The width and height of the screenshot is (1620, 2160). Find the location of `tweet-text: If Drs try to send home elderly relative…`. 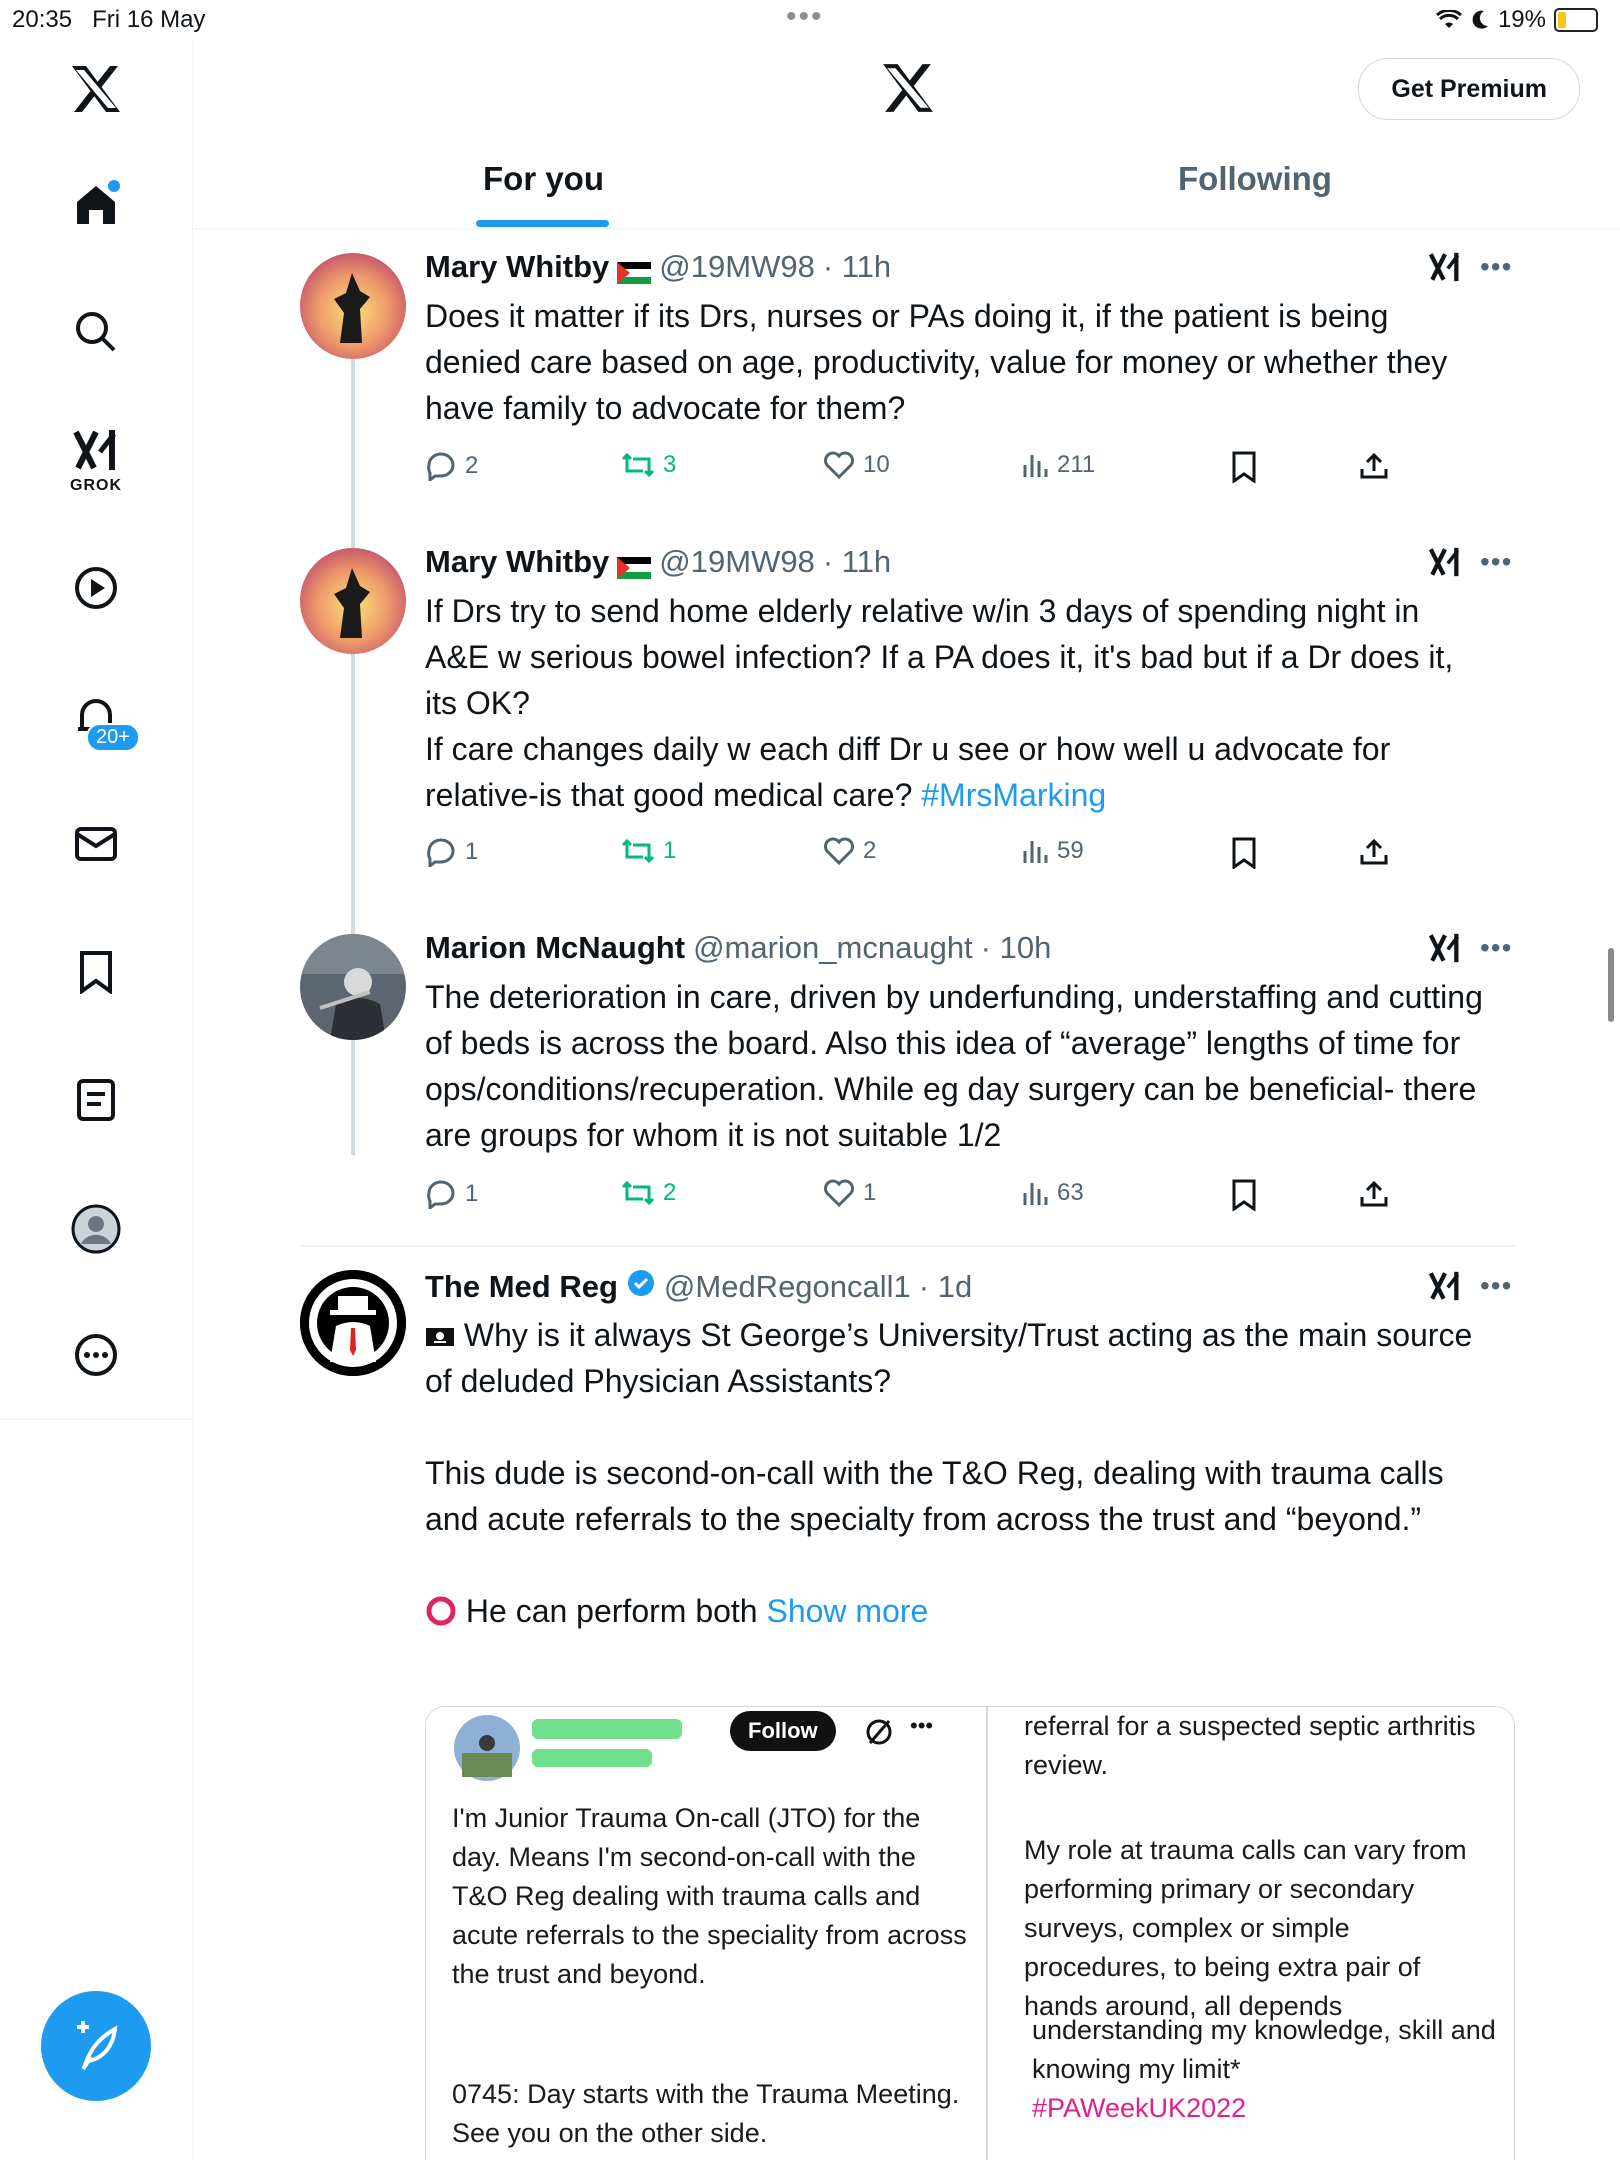

tweet-text: If Drs try to send home elderly relative… is located at coordinates (955, 703).